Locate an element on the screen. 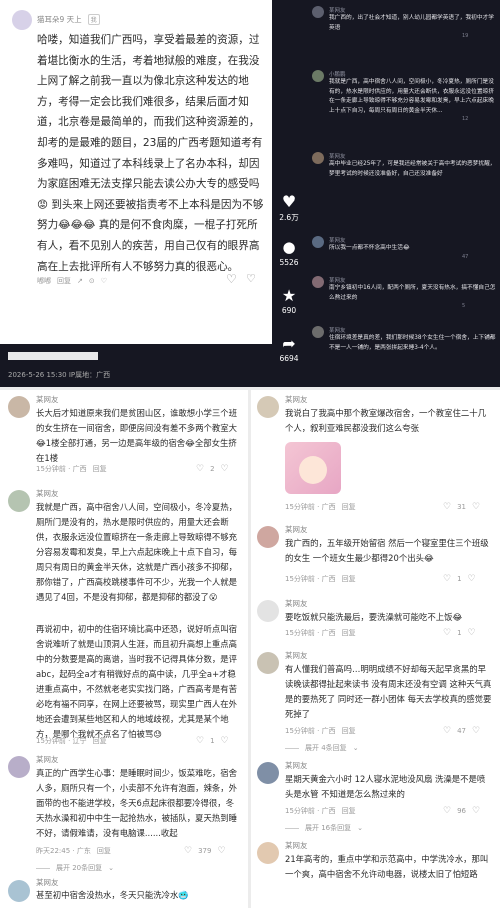 The height and width of the screenshot is (908, 500). username: 猫耳朵9 天上 is located at coordinates (59, 19).